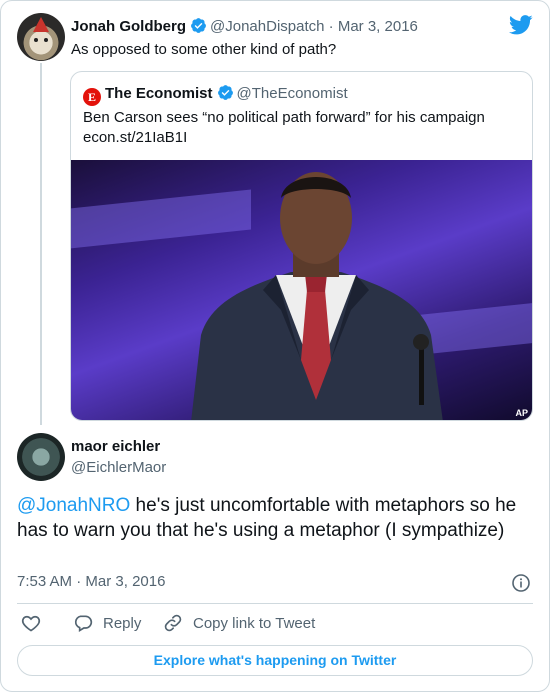 This screenshot has height=692, width=550. Describe the element at coordinates (73, 505) in the screenshot. I see `mention-link: @JonahNRO` at that location.